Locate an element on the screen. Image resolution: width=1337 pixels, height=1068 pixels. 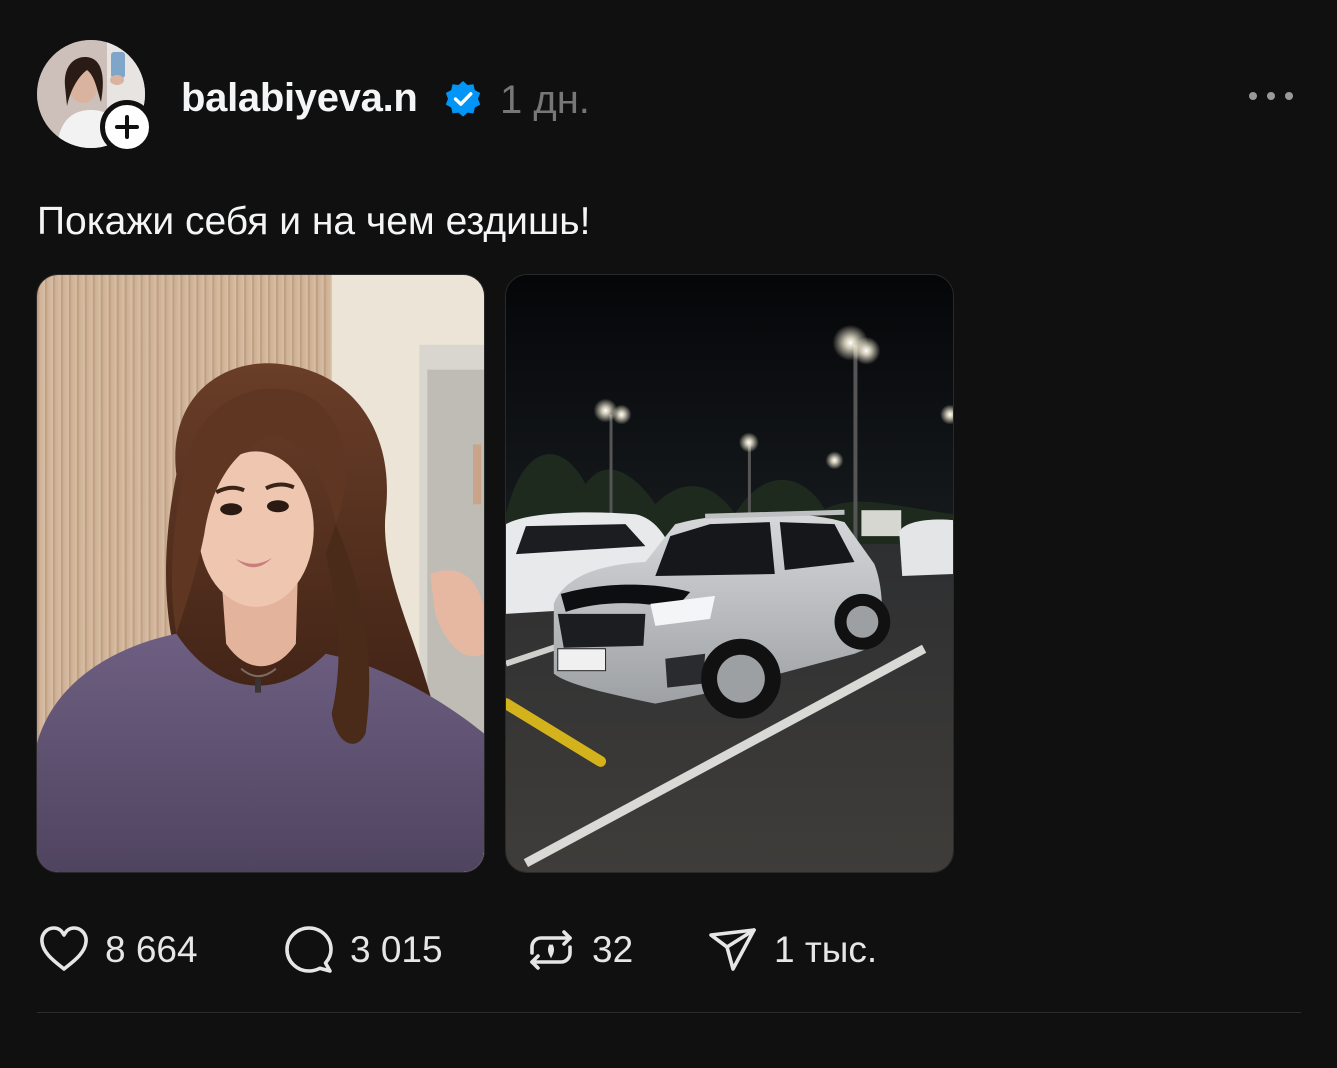
heart-icon is located at coordinates (64, 948).